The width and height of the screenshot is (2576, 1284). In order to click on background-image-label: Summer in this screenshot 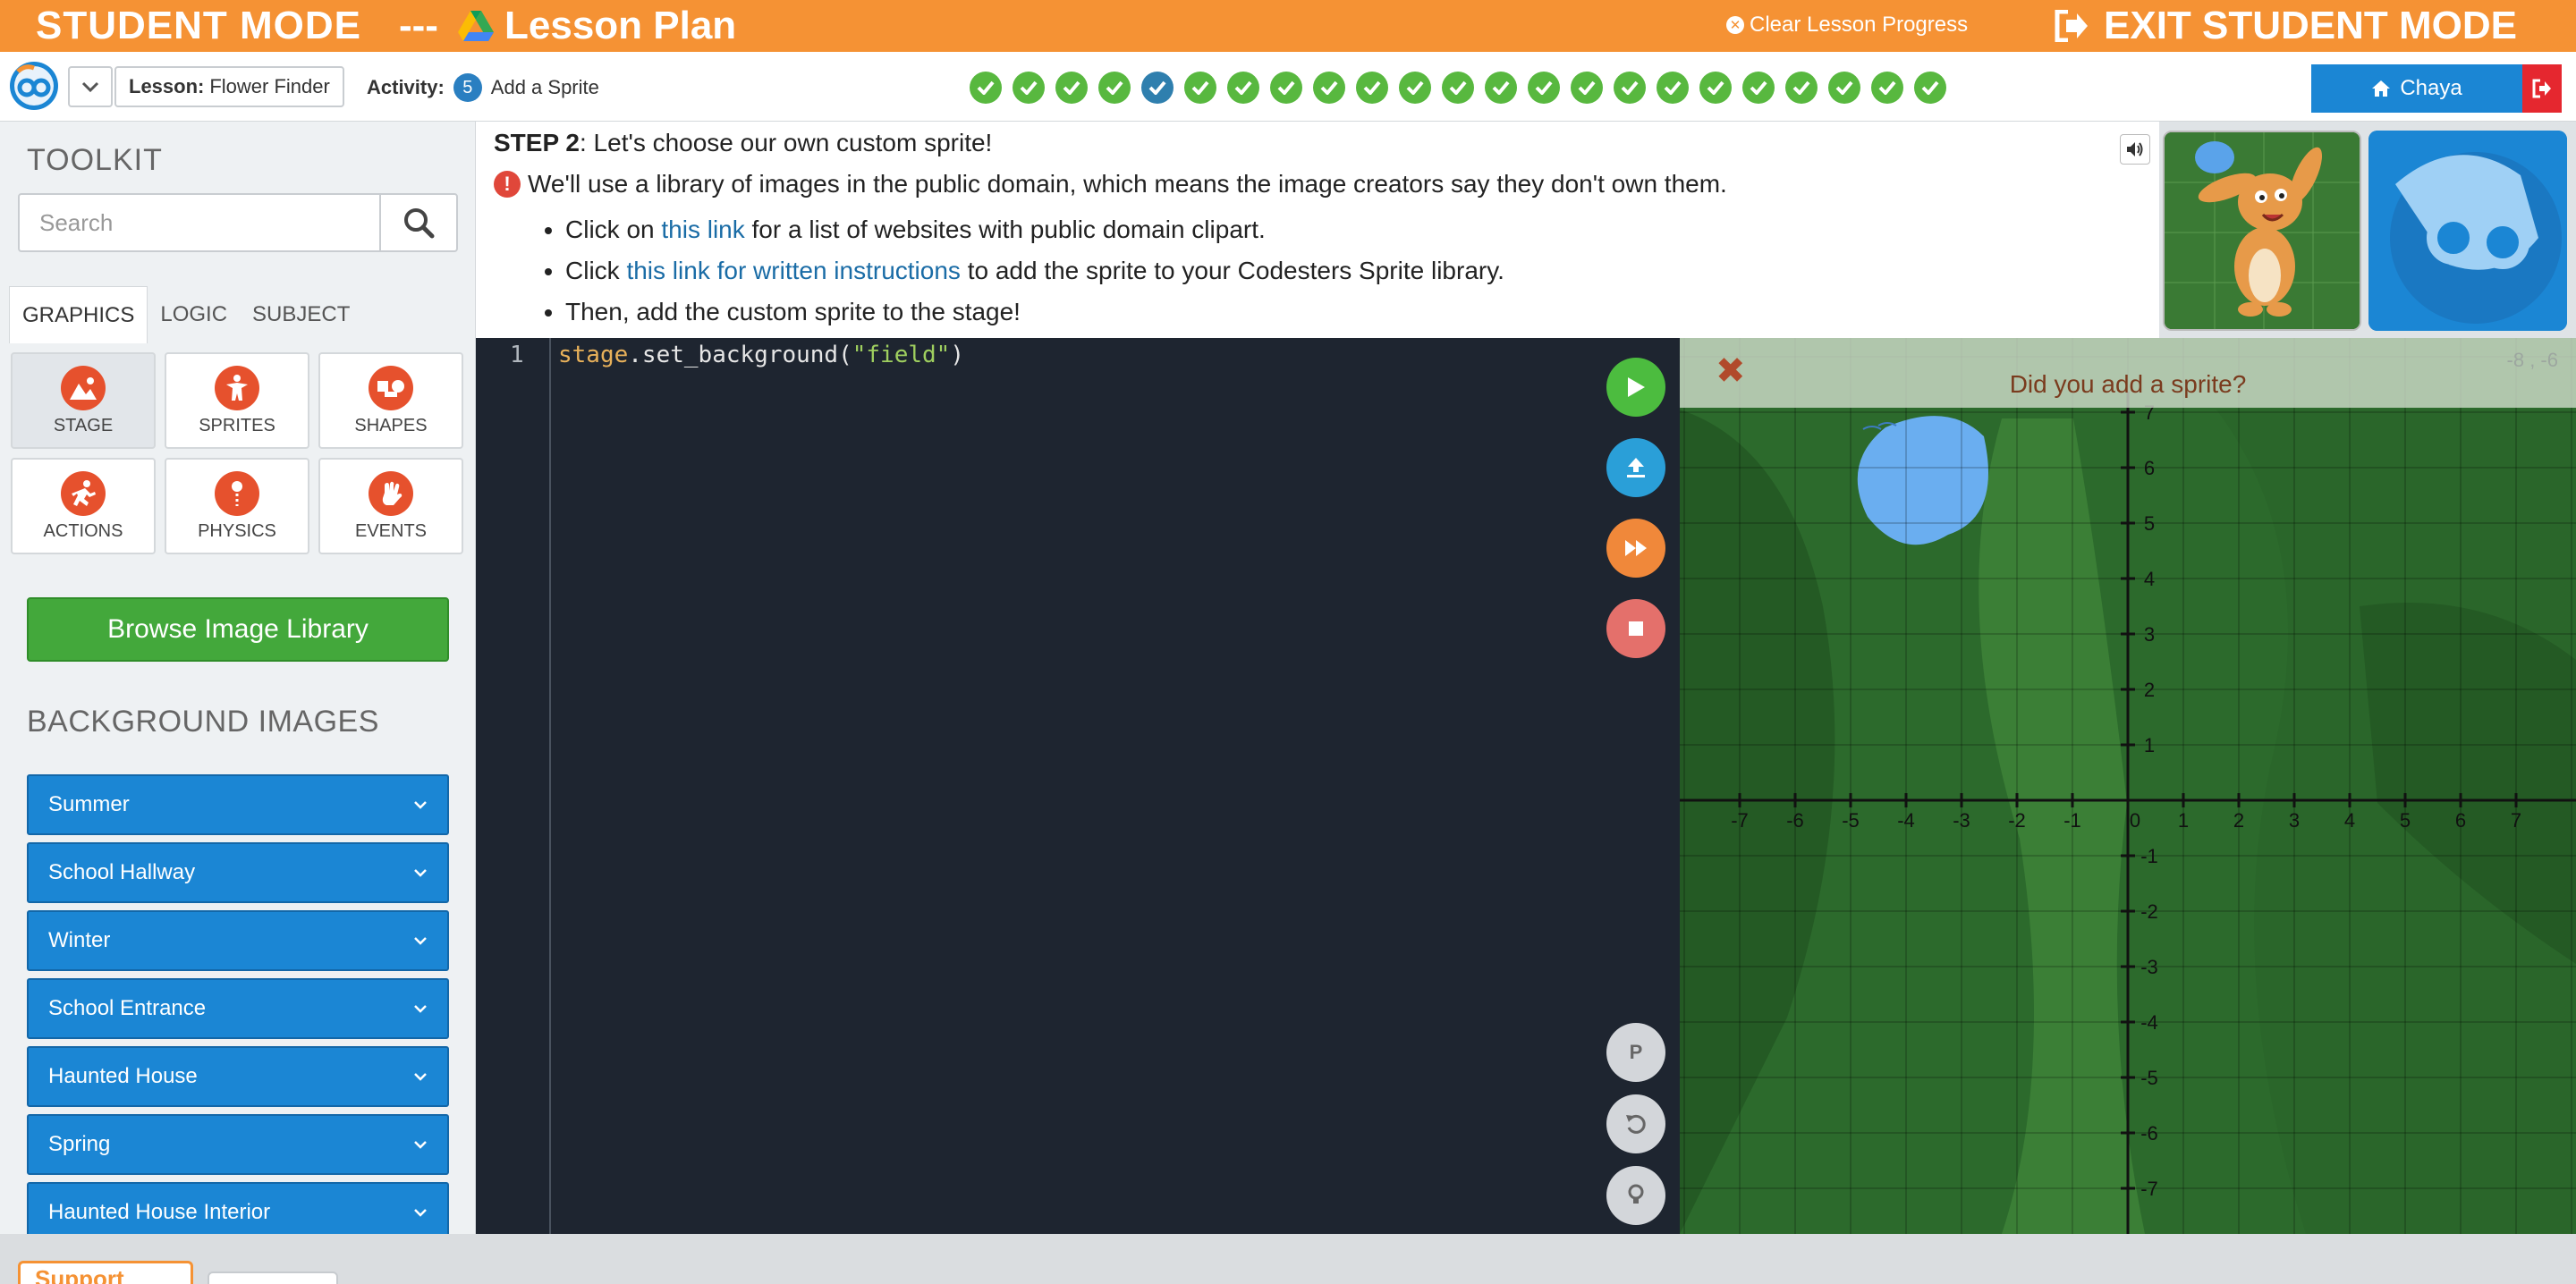, I will do `click(89, 804)`.